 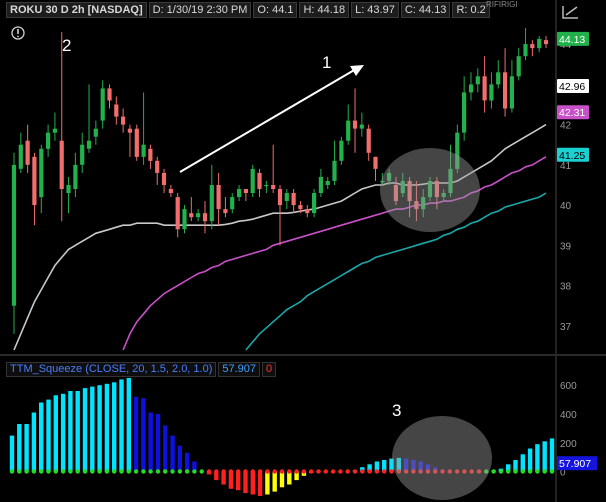 I want to click on low-label: L: 43.97, so click(x=375, y=10).